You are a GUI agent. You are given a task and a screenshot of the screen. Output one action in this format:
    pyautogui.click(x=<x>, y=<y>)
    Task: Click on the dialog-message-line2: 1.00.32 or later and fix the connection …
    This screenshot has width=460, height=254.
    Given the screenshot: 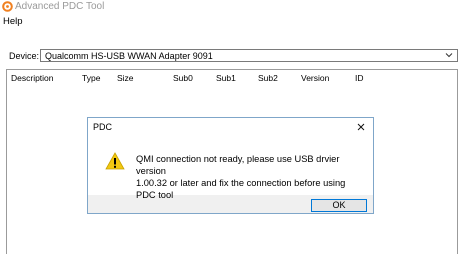 What is the action you would take?
    pyautogui.click(x=241, y=189)
    